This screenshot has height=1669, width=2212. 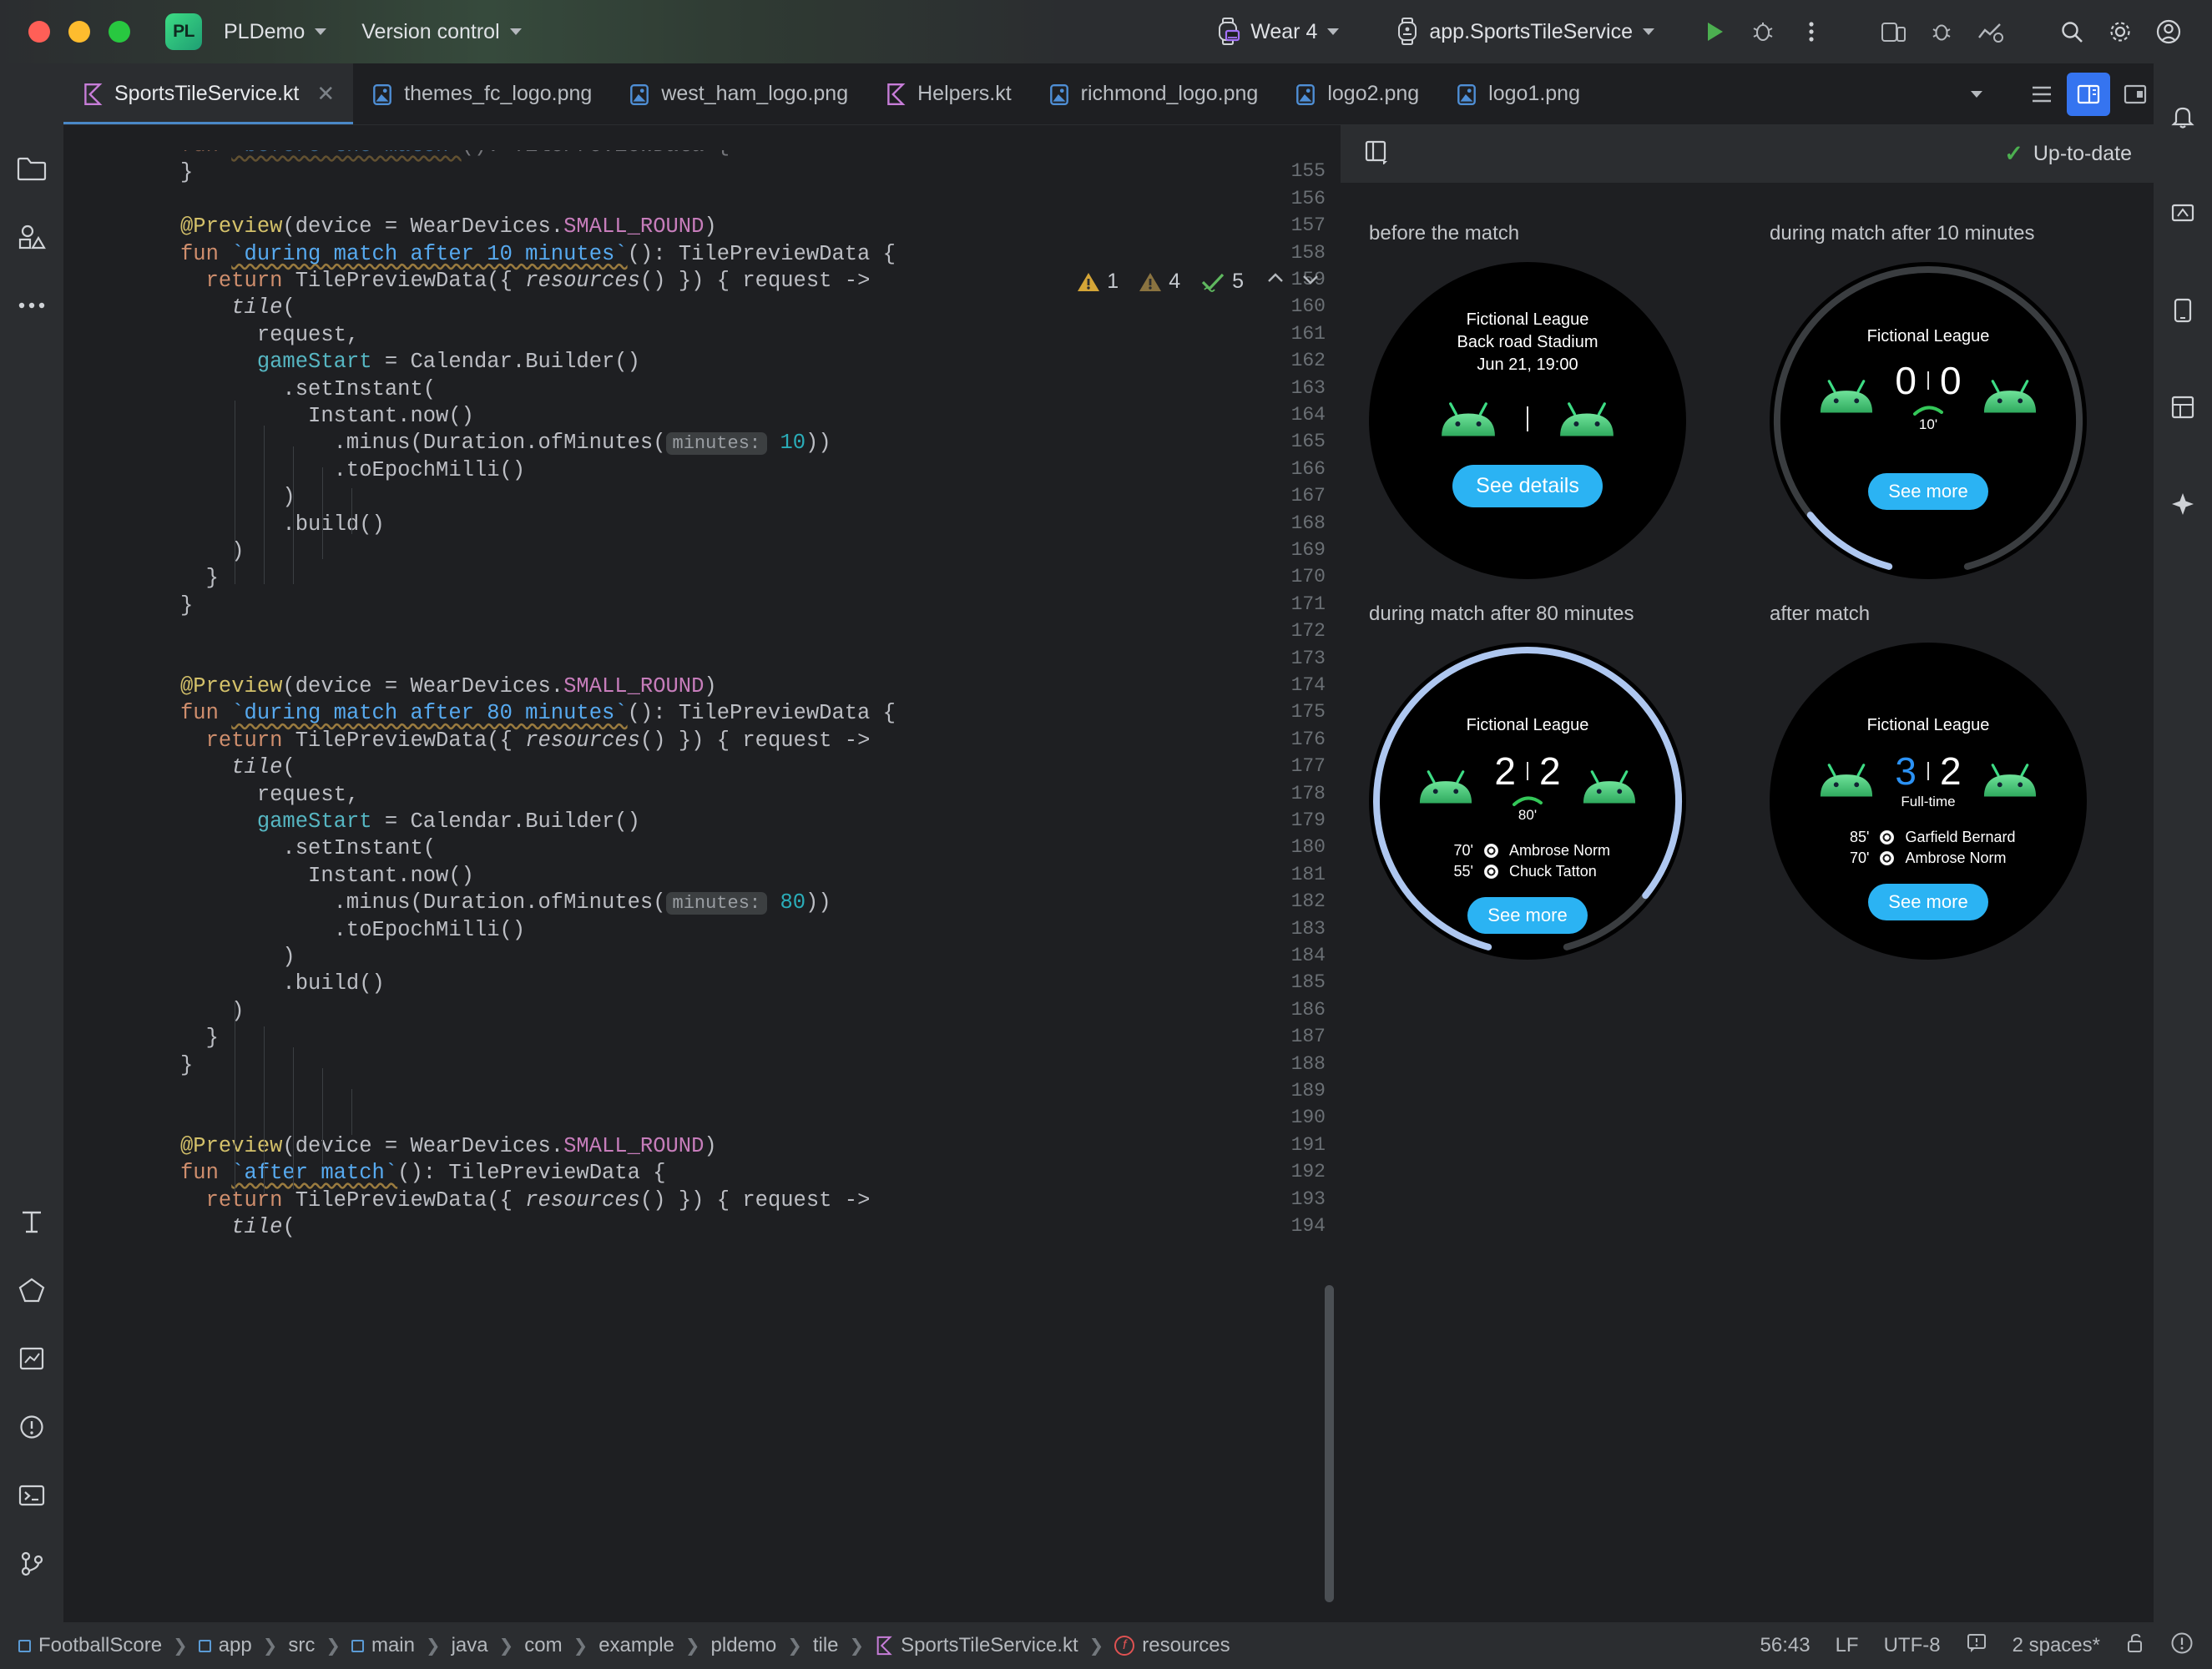 I want to click on editor-tab-richmond-logo-png: richmond_logo.png, so click(x=1153, y=93).